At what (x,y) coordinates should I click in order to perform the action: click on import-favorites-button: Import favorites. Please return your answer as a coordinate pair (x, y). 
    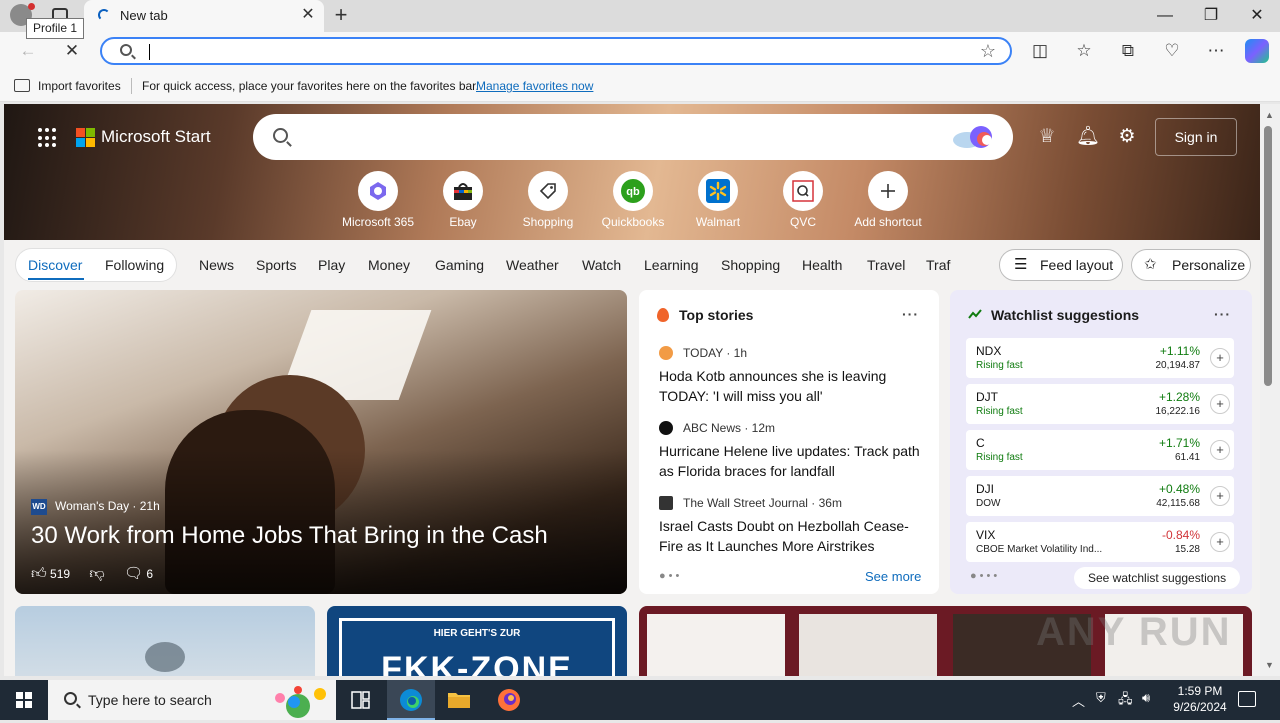
    Looking at the image, I should click on (79, 86).